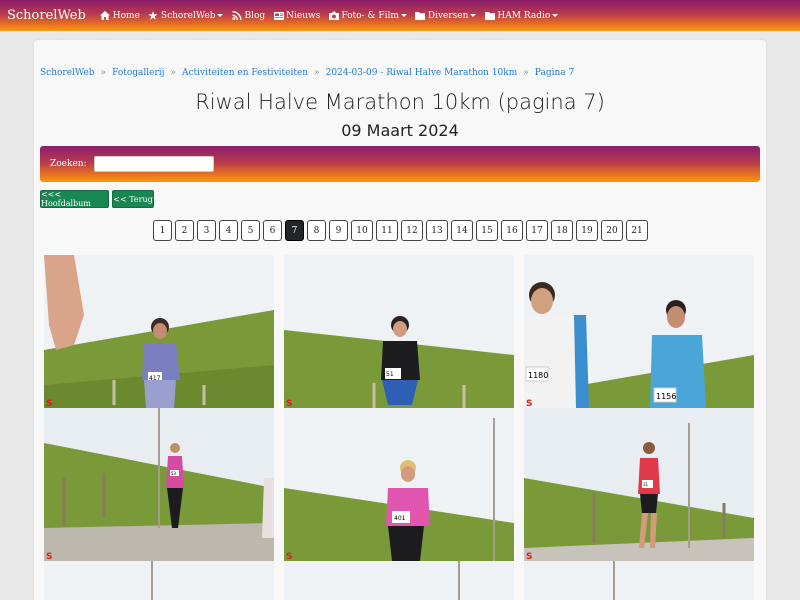 This screenshot has width=800, height=600. Describe the element at coordinates (126, 15) in the screenshot. I see `nav-home-label: Home` at that location.